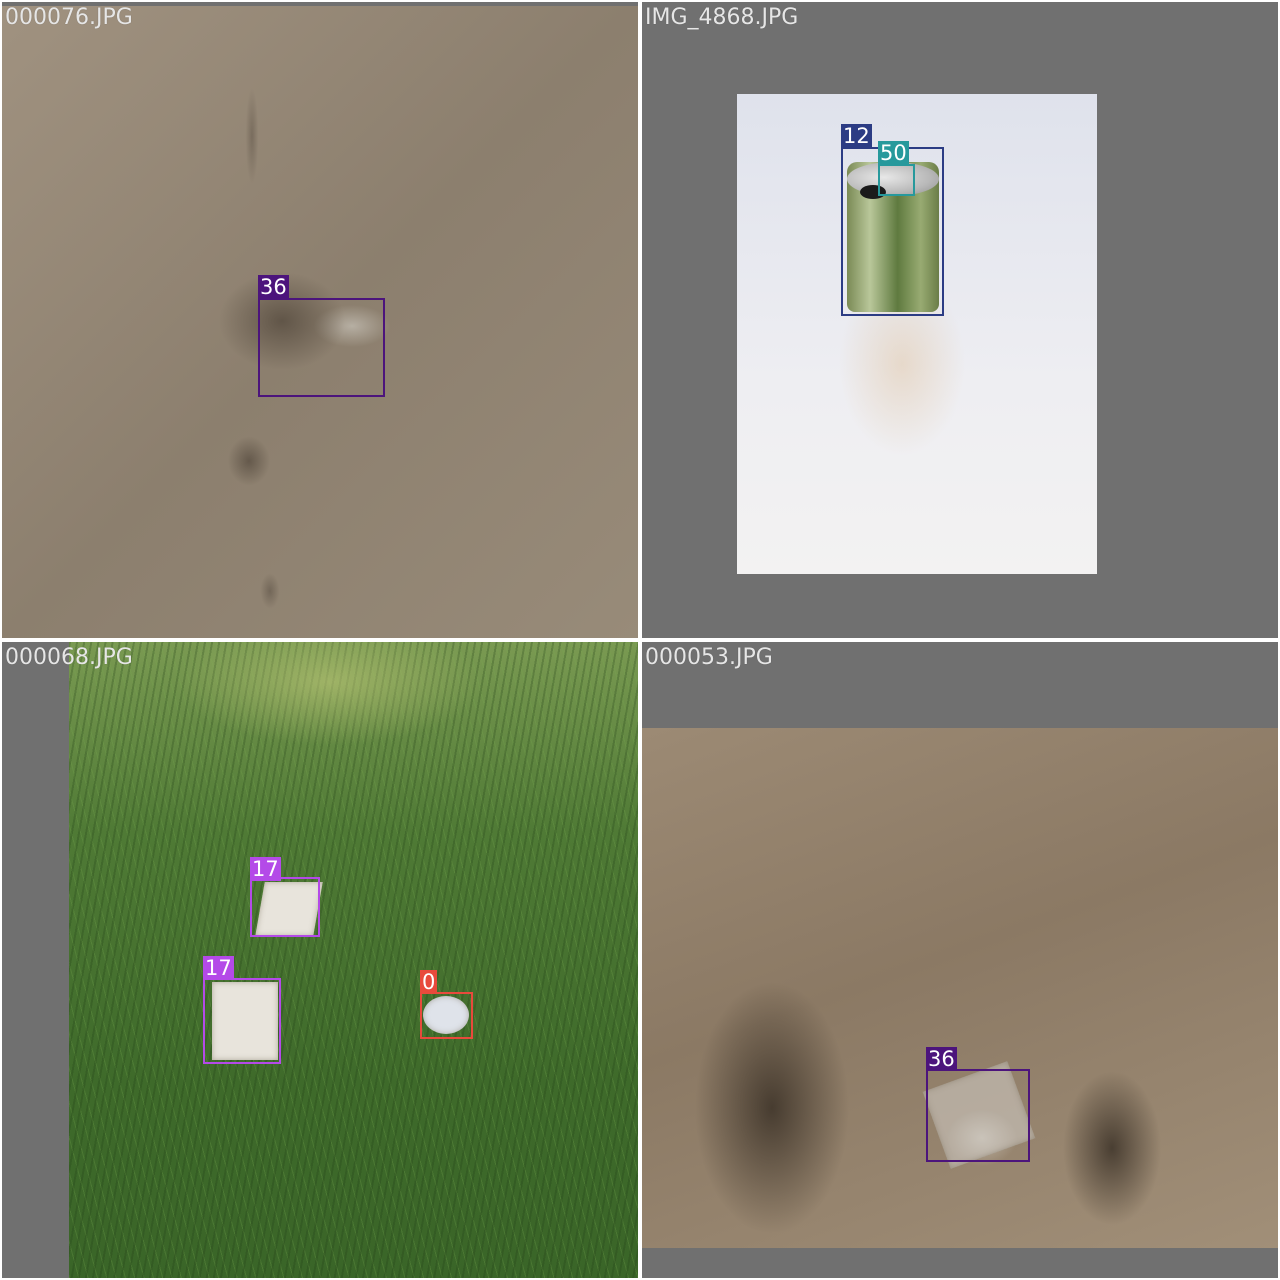 The image size is (1280, 1280). What do you see at coordinates (69, 657) in the screenshot?
I see `filename-label: 000068.JPG` at bounding box center [69, 657].